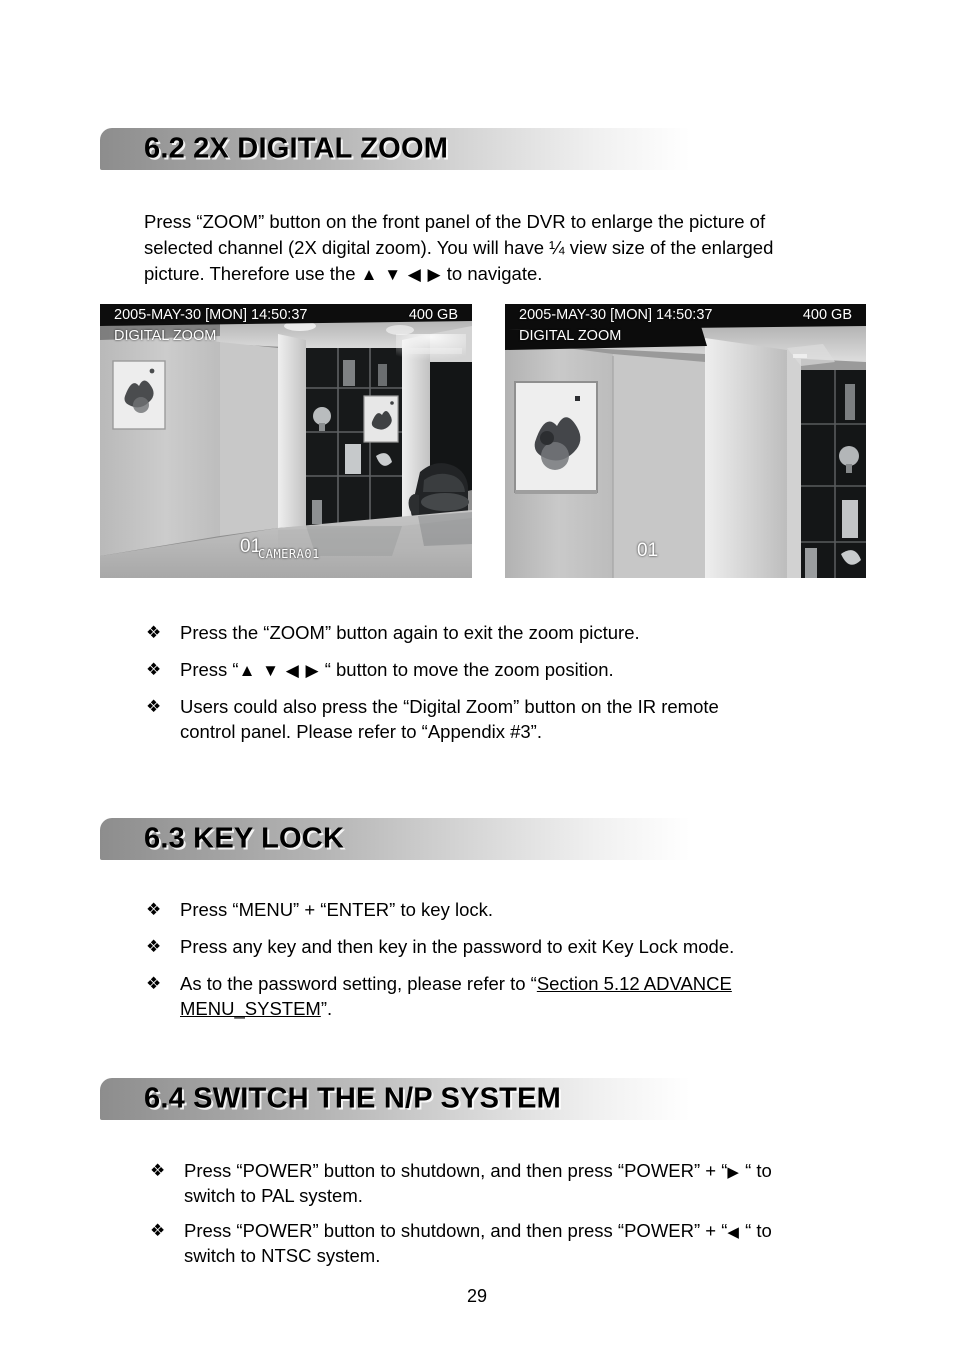 The width and height of the screenshot is (954, 1349). What do you see at coordinates (252, 273) in the screenshot?
I see `paragraph-line-3-pre: picture. Therefore use the` at bounding box center [252, 273].